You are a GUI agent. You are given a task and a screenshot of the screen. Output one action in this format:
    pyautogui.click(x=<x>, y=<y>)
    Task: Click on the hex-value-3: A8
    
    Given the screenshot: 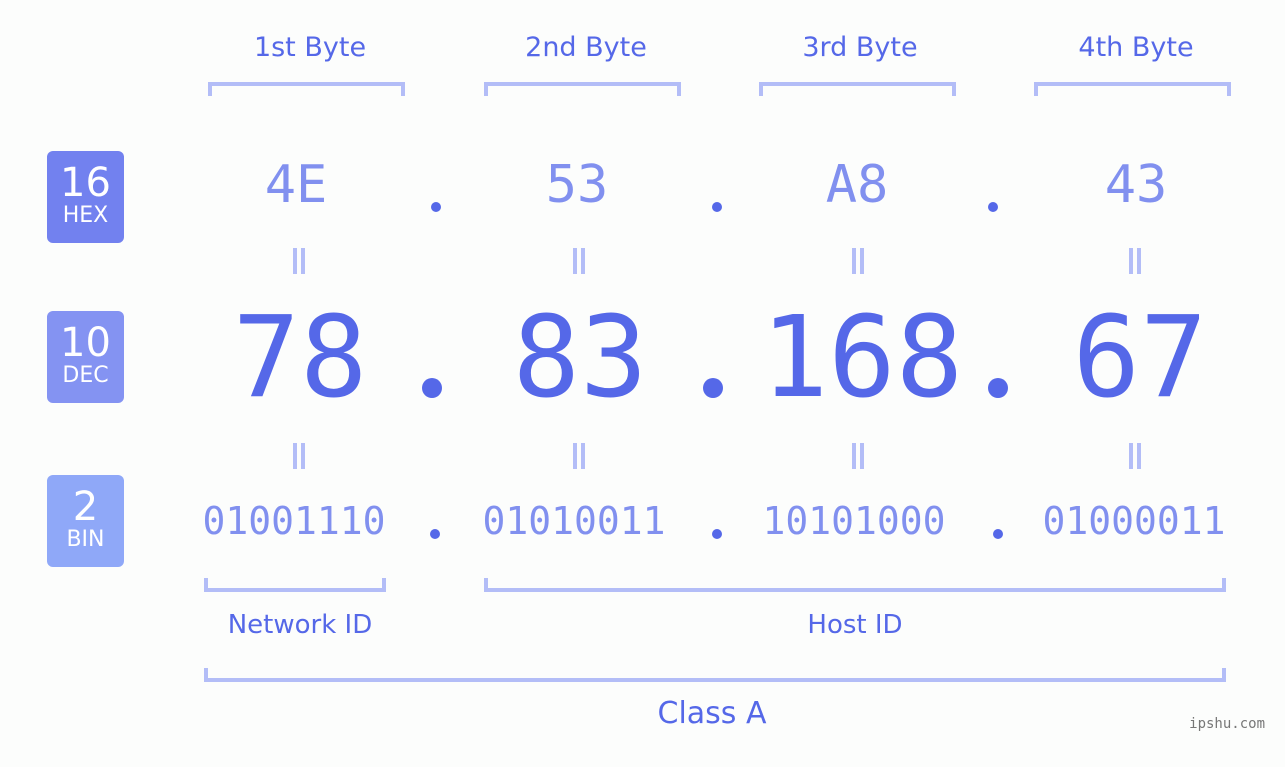 What is the action you would take?
    pyautogui.click(x=857, y=185)
    